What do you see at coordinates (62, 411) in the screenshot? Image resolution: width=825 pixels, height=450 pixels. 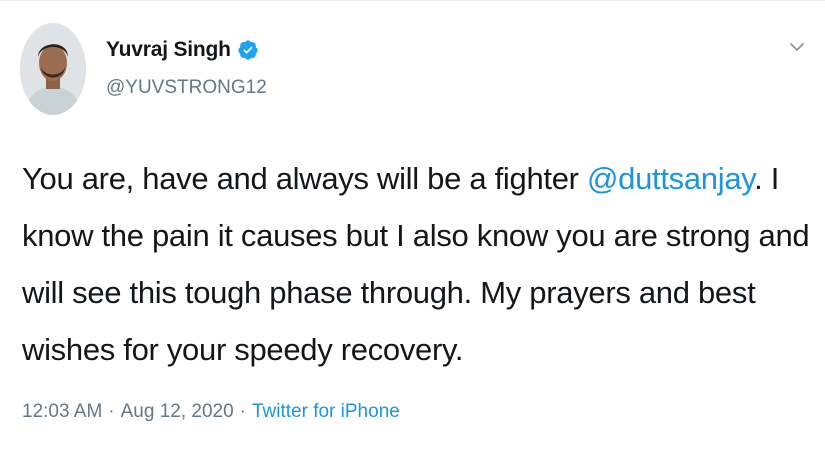 I see `tweet-time: 12:03 AM` at bounding box center [62, 411].